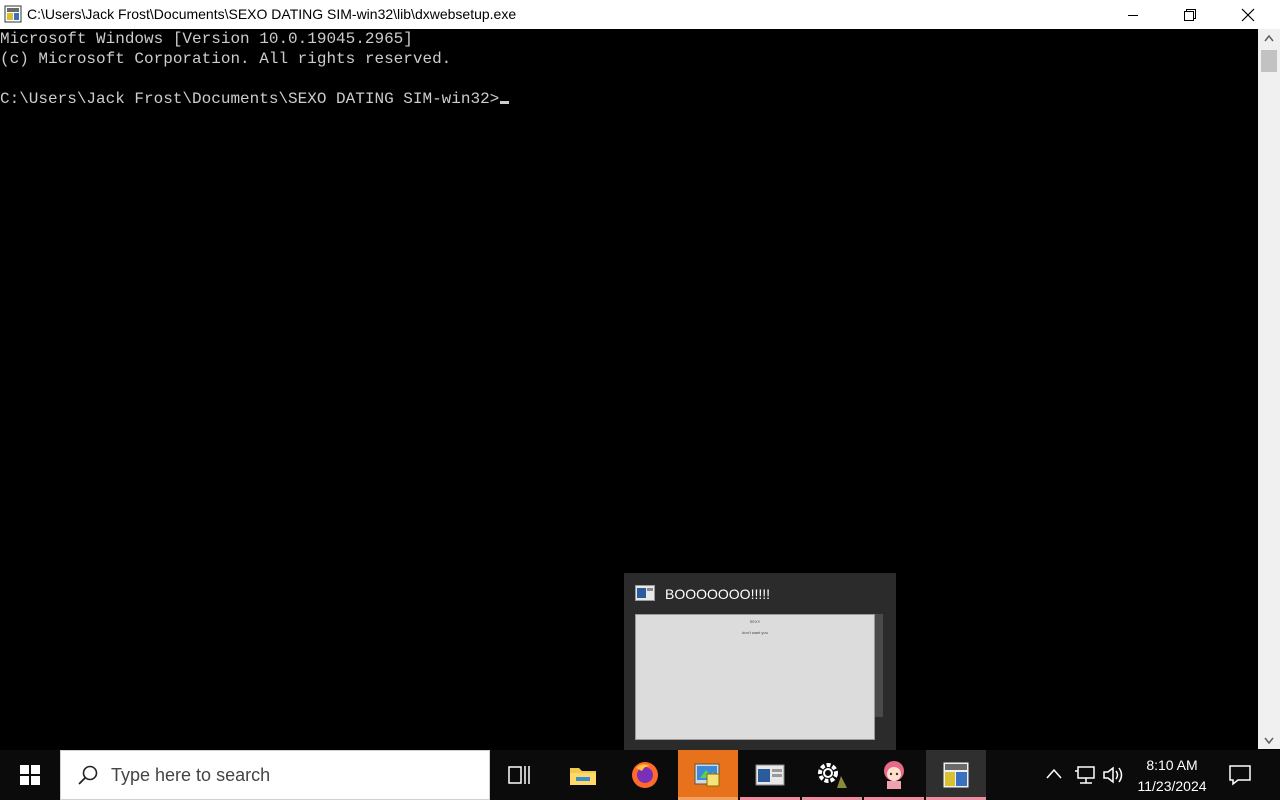  I want to click on task-view-icon, so click(519, 775).